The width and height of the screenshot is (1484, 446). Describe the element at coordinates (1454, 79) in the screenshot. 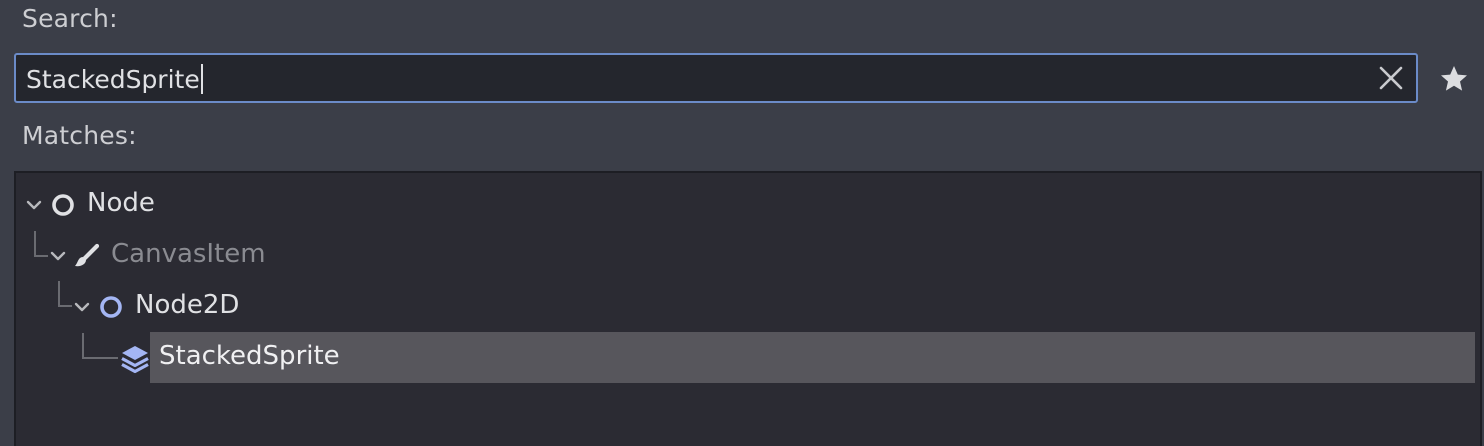

I see `star-icon` at that location.